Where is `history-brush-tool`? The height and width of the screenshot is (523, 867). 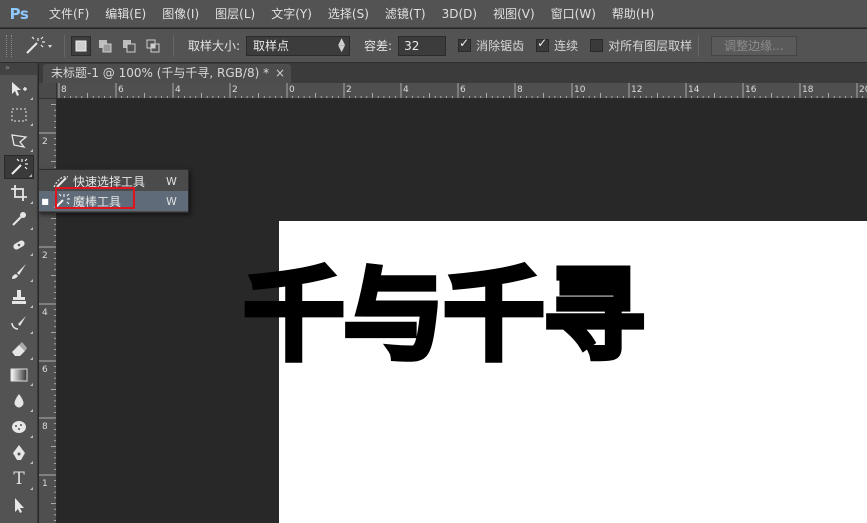 history-brush-tool is located at coordinates (19, 323).